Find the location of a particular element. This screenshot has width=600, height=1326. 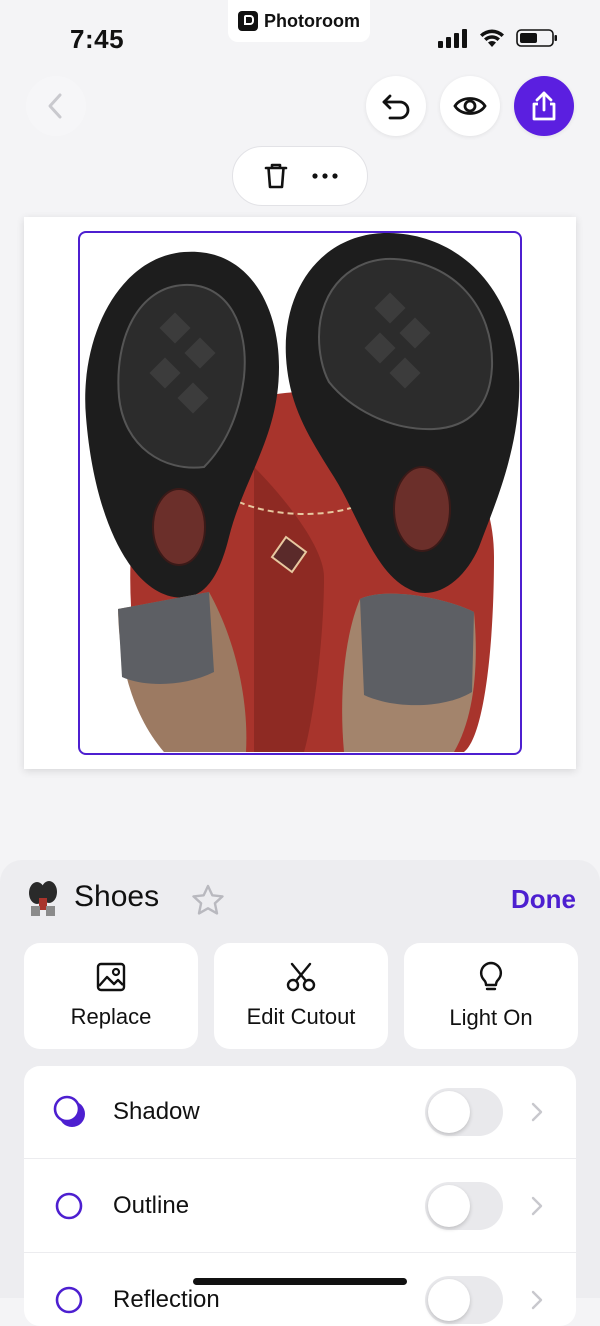

outline-toggle is located at coordinates (464, 1206).